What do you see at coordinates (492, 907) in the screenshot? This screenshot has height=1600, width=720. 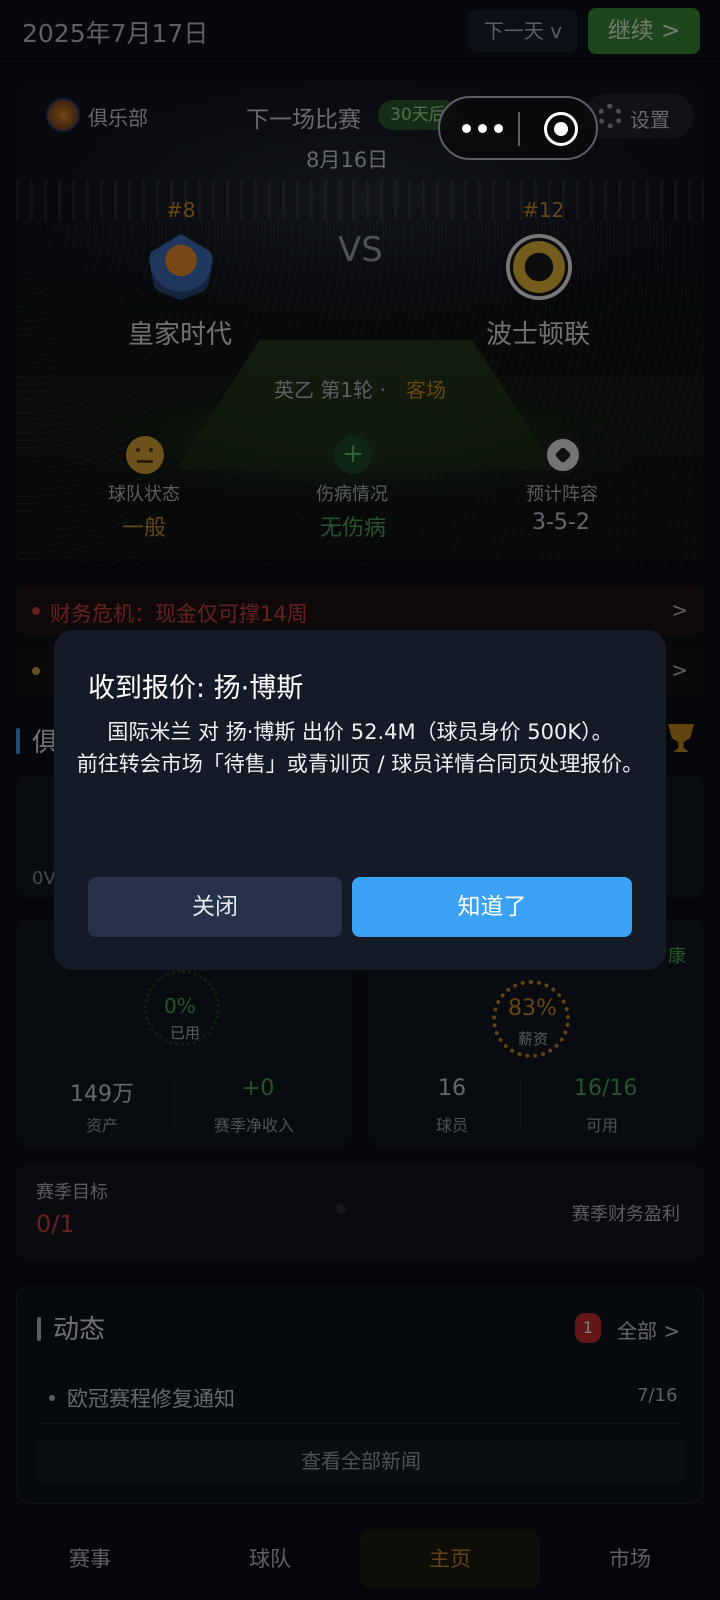 I see `acknowledge-button: 知道了` at bounding box center [492, 907].